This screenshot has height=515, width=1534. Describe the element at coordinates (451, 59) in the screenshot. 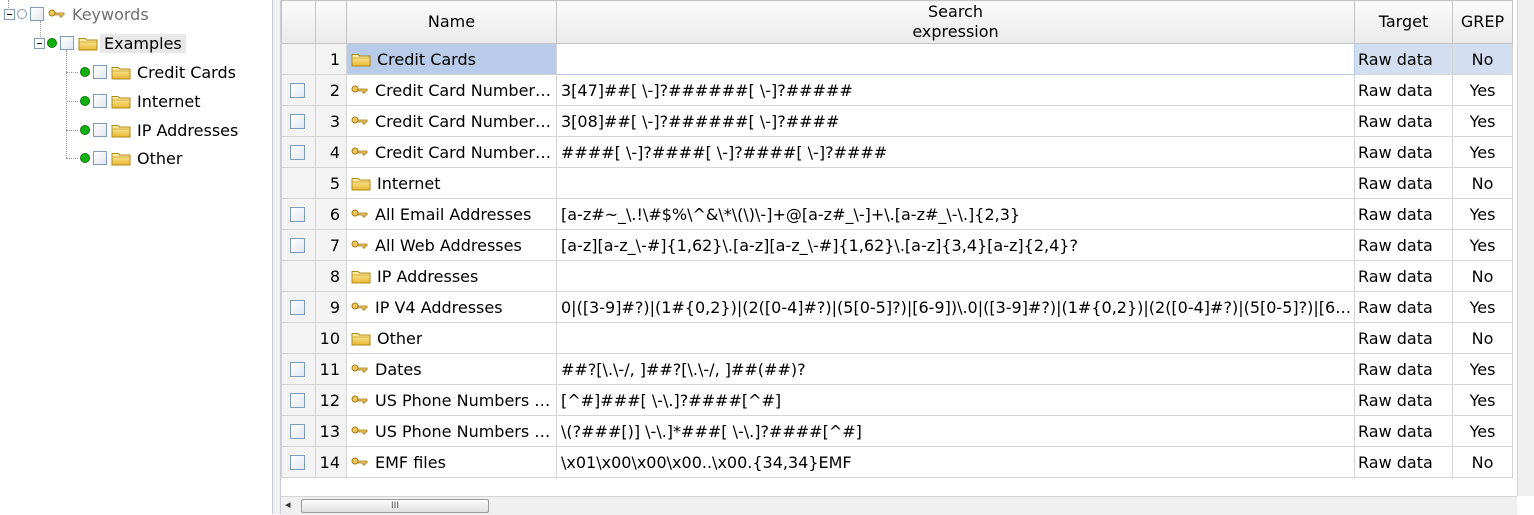

I see `row-name-cell: Credit Cards` at that location.